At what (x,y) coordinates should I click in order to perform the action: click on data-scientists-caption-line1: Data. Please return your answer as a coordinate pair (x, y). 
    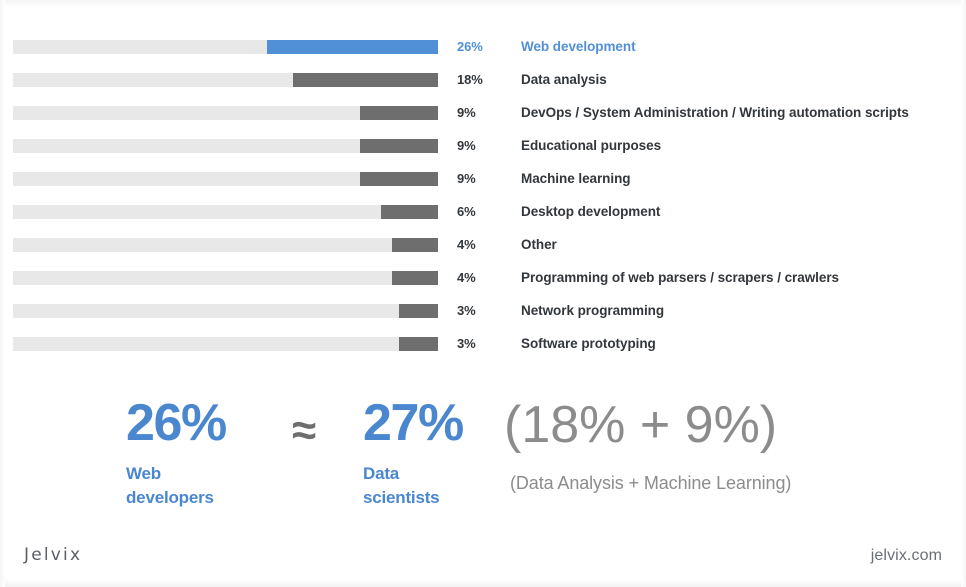
    Looking at the image, I should click on (381, 473).